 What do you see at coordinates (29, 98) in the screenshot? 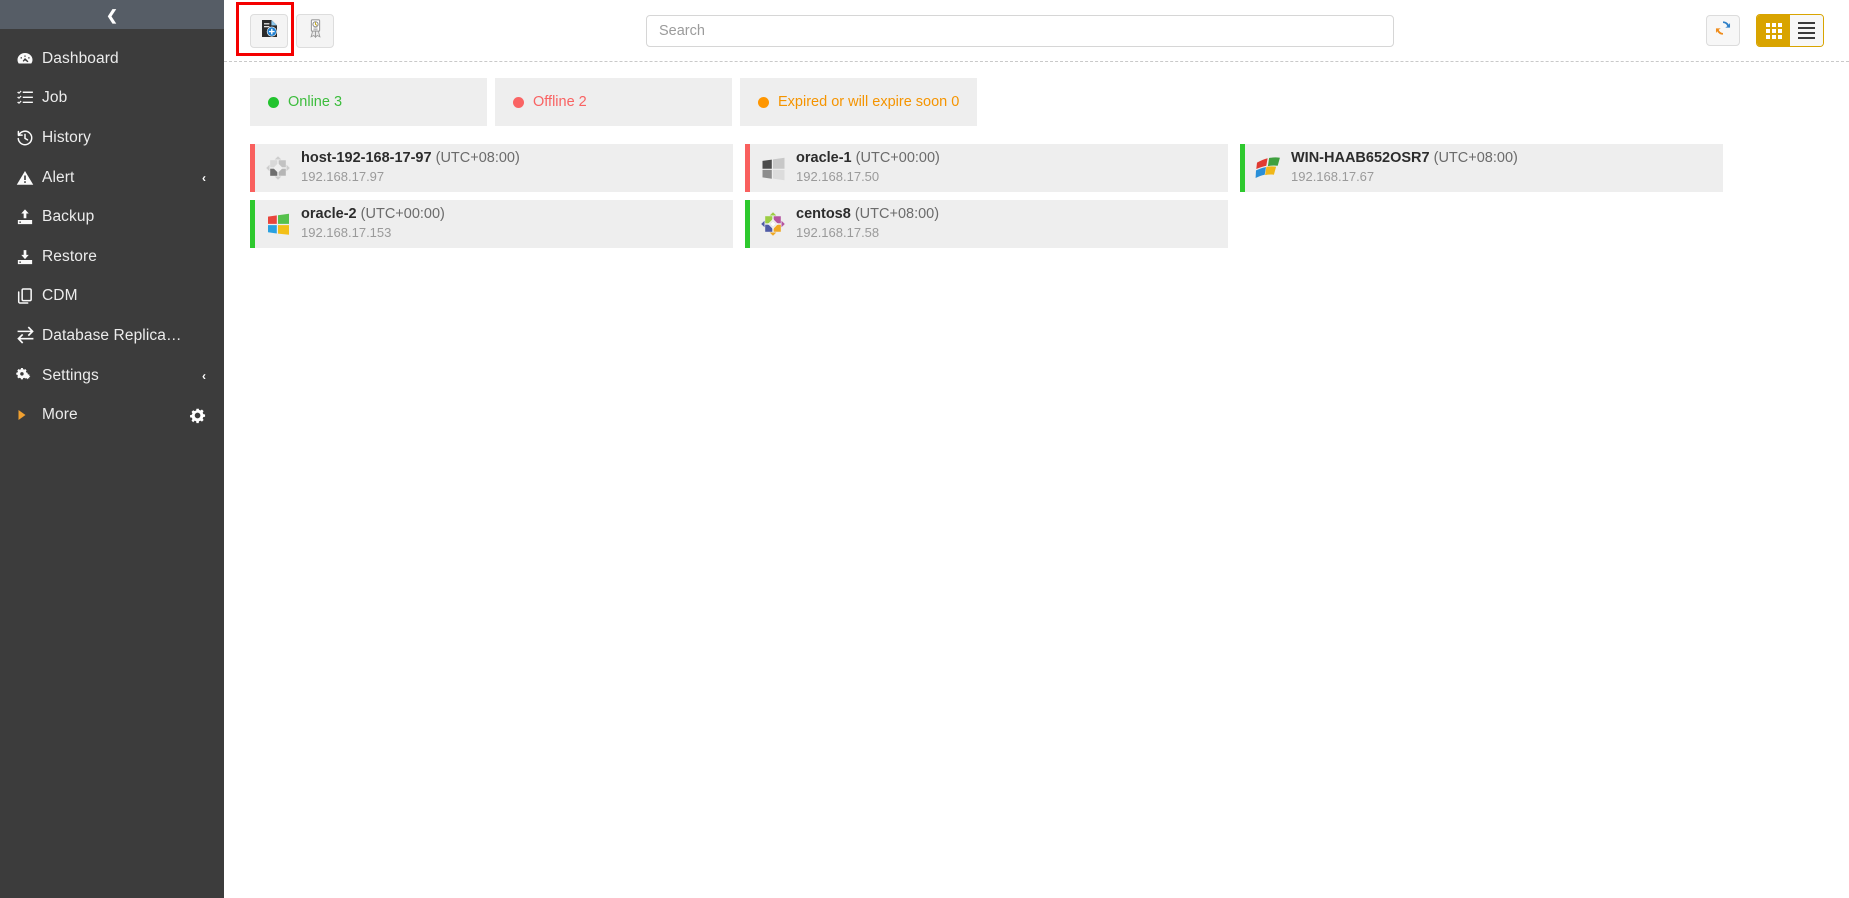
I see `task-list-icon` at bounding box center [29, 98].